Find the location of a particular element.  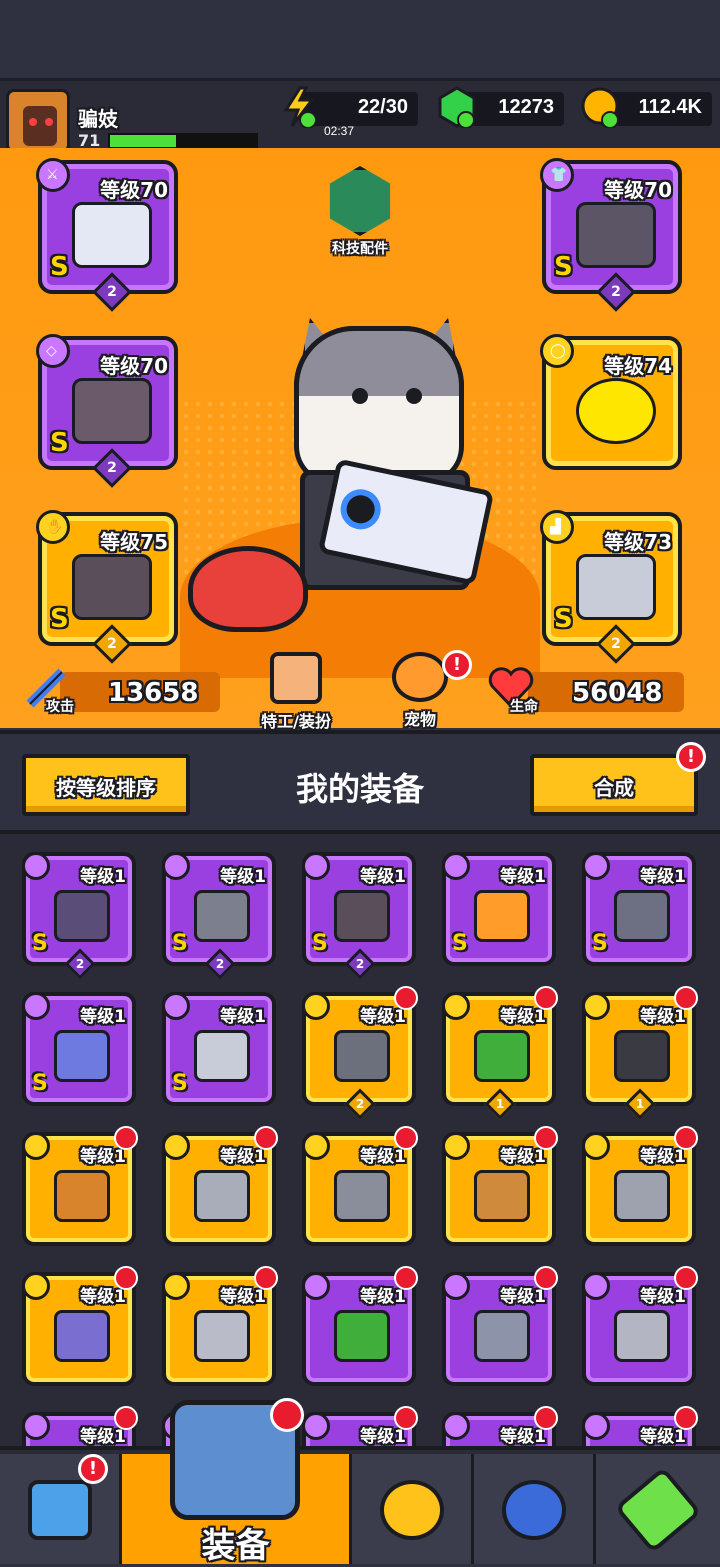

slot-level: 等级74 is located at coordinates (638, 366).